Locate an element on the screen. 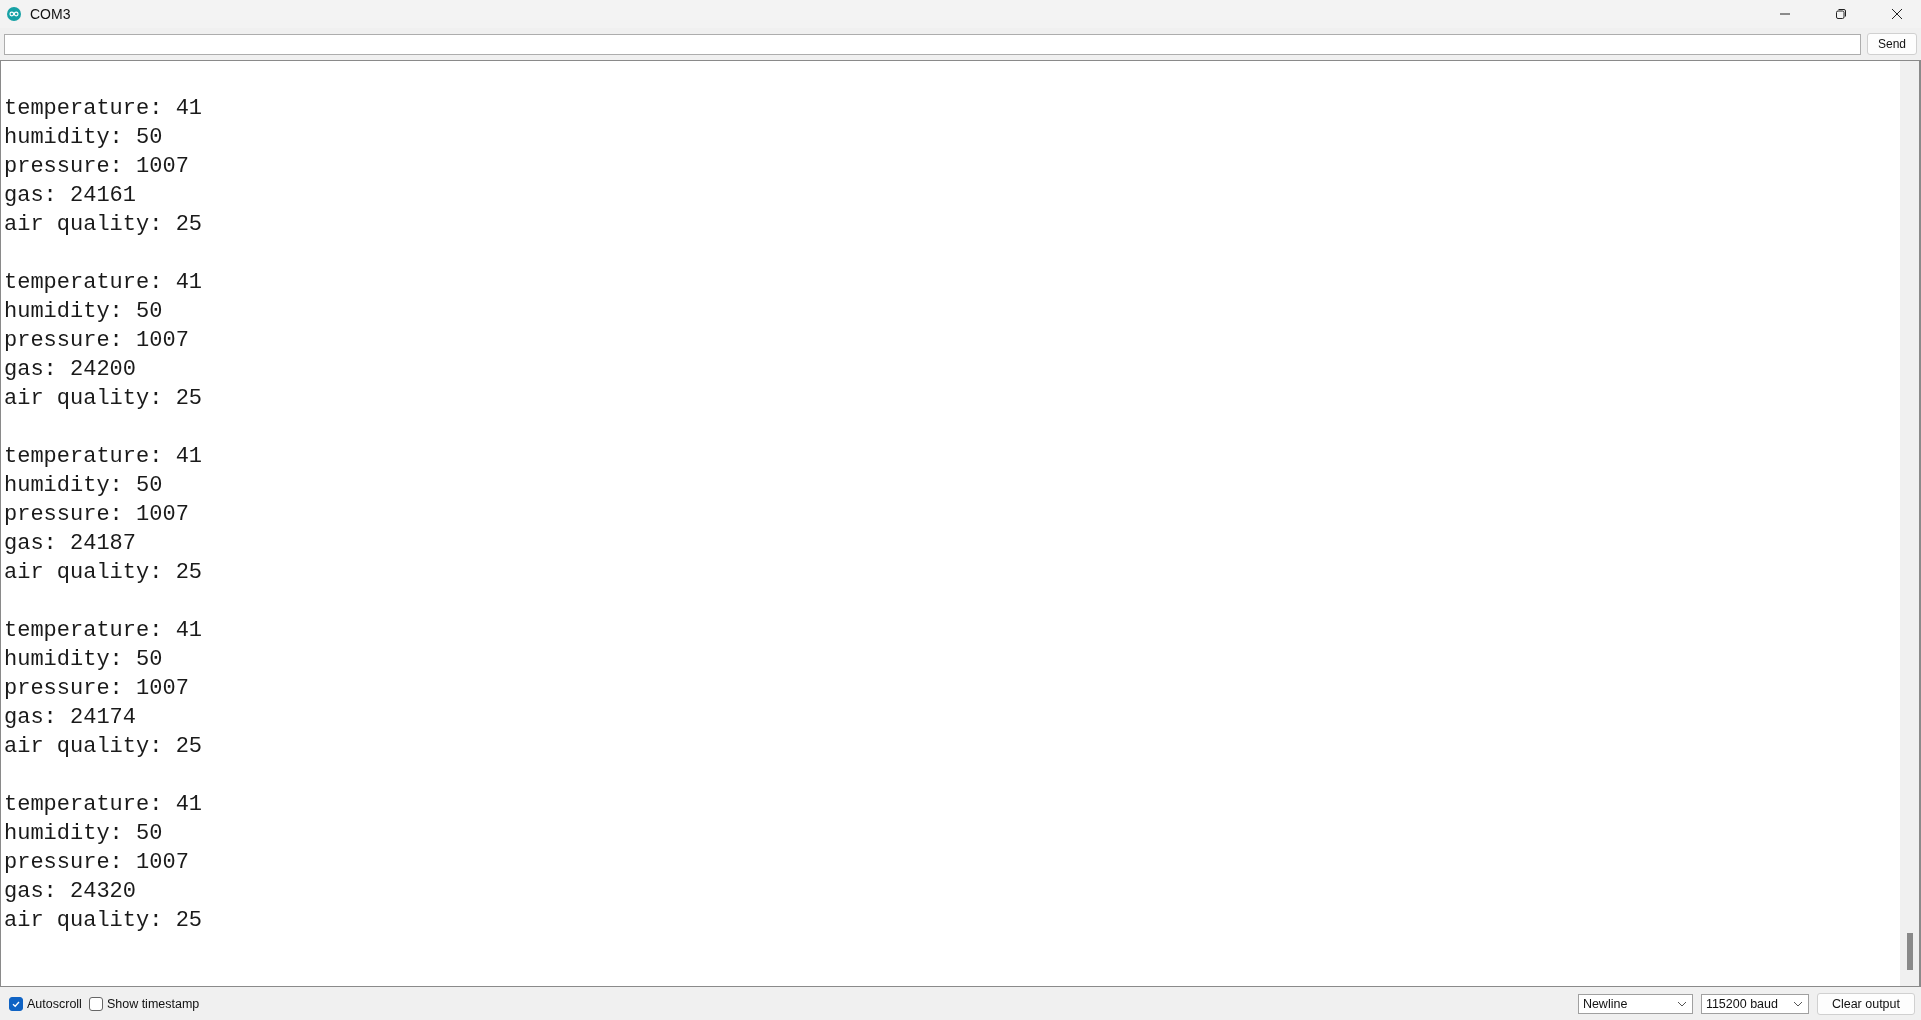  restore-icon is located at coordinates (1841, 14).